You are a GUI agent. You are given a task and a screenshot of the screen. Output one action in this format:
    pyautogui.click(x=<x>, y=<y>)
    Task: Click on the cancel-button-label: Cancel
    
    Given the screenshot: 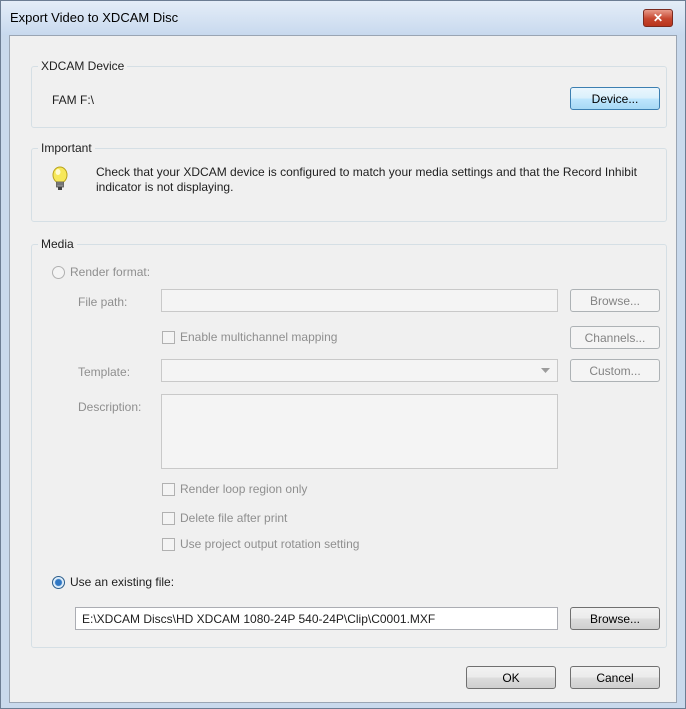 What is the action you would take?
    pyautogui.click(x=615, y=677)
    